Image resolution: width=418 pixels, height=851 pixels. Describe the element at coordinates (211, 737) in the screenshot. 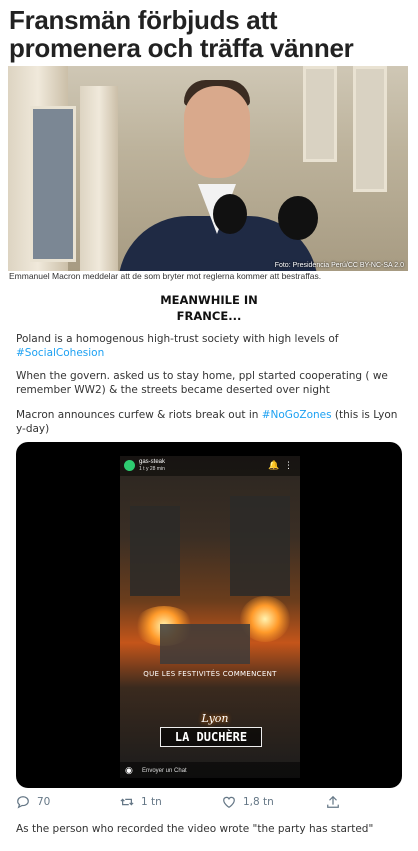

I see `sticker-la-duchere: LA DUCHÈRE` at that location.